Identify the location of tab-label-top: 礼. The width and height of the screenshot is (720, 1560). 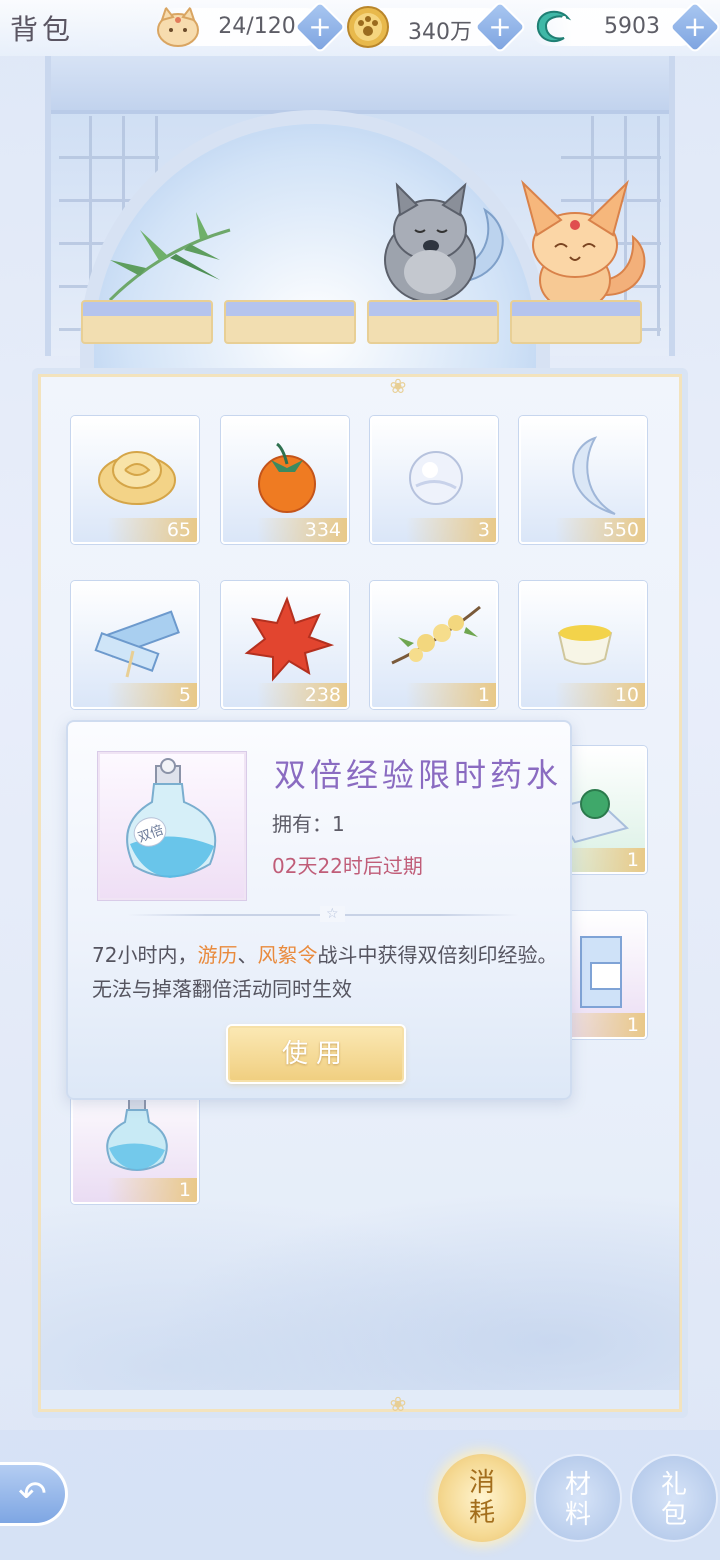
(673, 1485).